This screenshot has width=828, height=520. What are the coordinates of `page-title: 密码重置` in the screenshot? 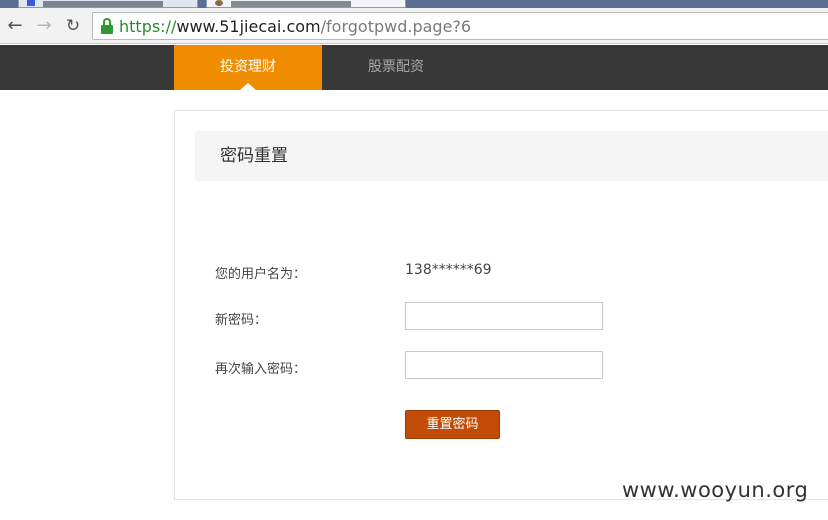 It's located at (254, 156).